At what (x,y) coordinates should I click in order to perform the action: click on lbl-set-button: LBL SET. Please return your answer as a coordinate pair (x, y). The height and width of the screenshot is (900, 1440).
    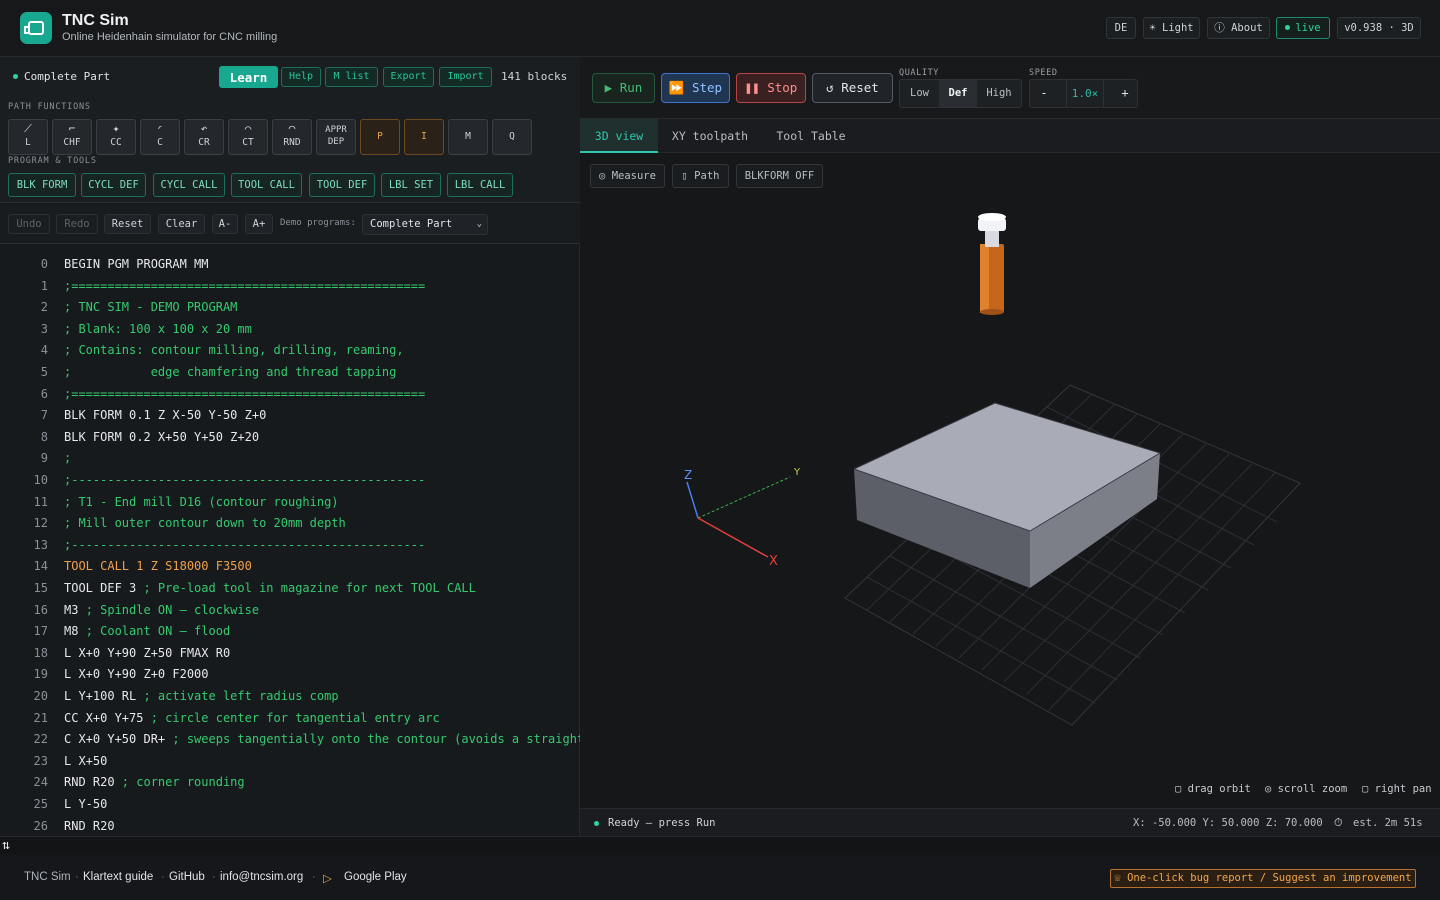
    Looking at the image, I should click on (411, 185).